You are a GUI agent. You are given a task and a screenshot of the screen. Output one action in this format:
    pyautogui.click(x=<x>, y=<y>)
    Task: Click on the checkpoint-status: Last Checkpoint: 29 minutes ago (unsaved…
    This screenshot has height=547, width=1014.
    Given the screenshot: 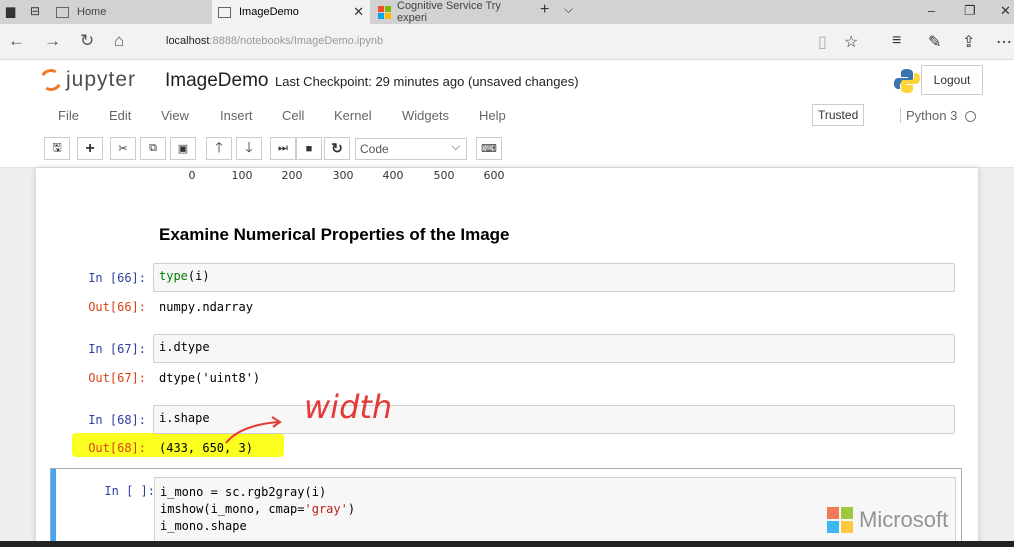 What is the action you would take?
    pyautogui.click(x=427, y=81)
    